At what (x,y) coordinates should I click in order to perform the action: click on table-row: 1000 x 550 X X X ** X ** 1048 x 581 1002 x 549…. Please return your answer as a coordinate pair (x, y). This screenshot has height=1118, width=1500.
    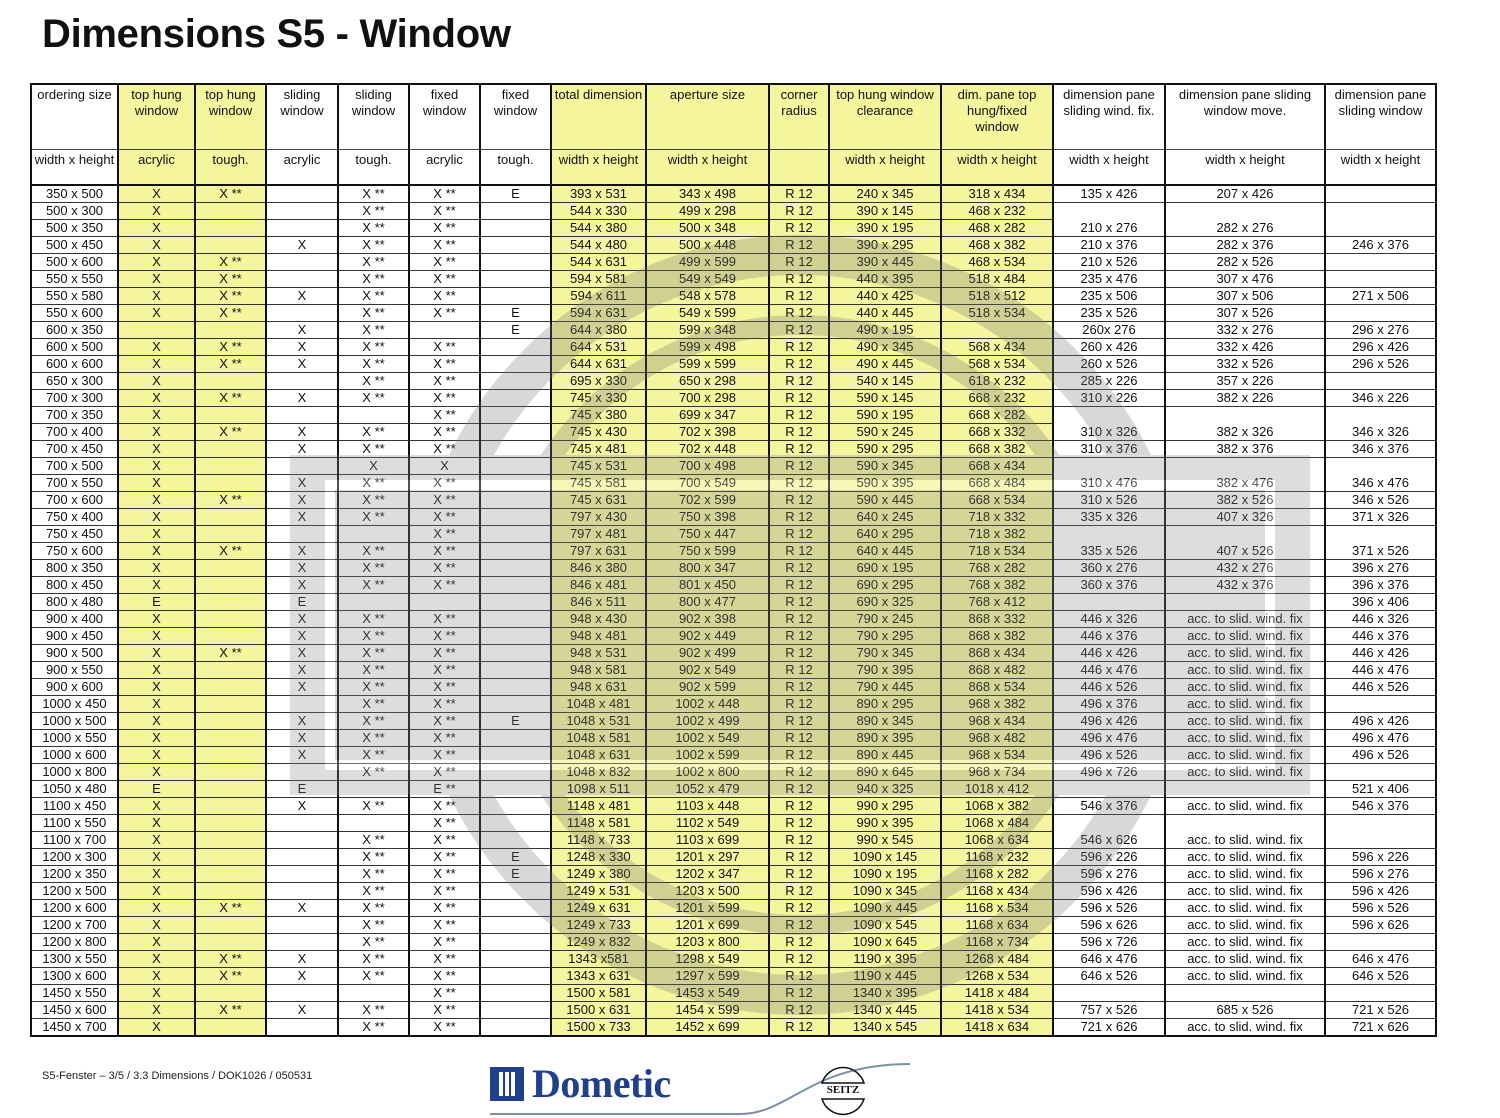
    Looking at the image, I should click on (733, 738).